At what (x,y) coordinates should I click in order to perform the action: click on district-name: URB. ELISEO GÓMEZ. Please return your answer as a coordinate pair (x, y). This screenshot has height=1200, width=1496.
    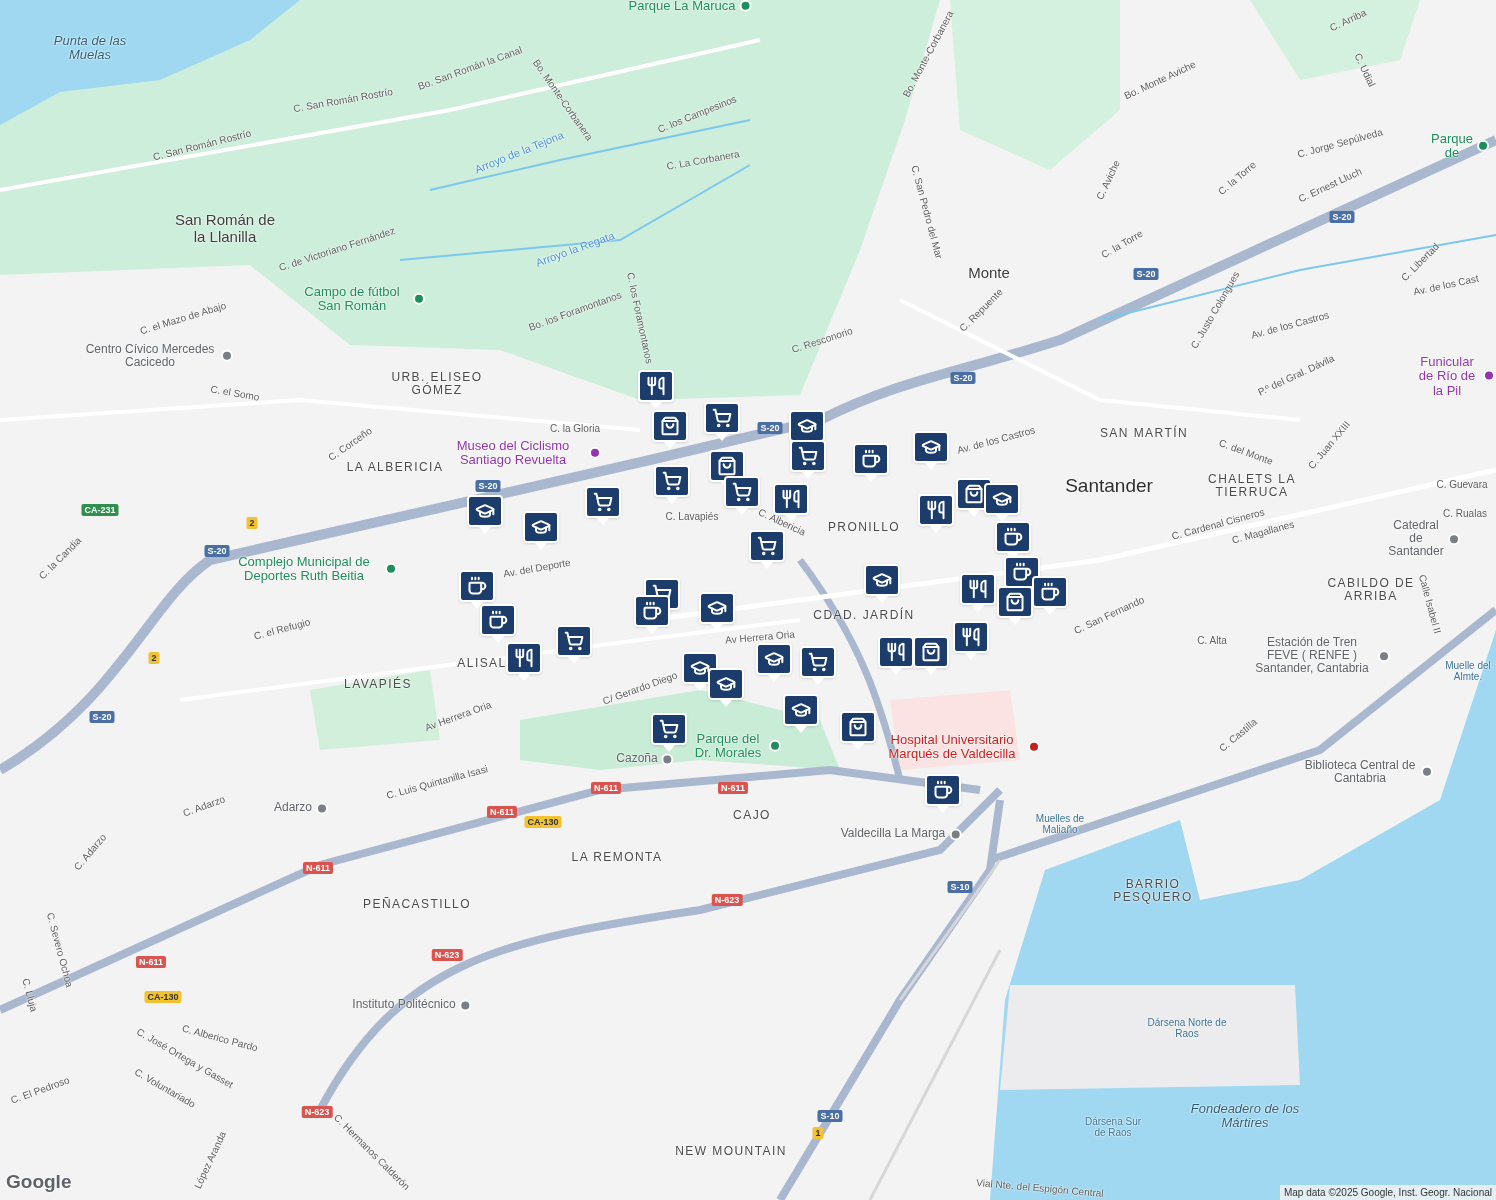
    Looking at the image, I should click on (437, 384).